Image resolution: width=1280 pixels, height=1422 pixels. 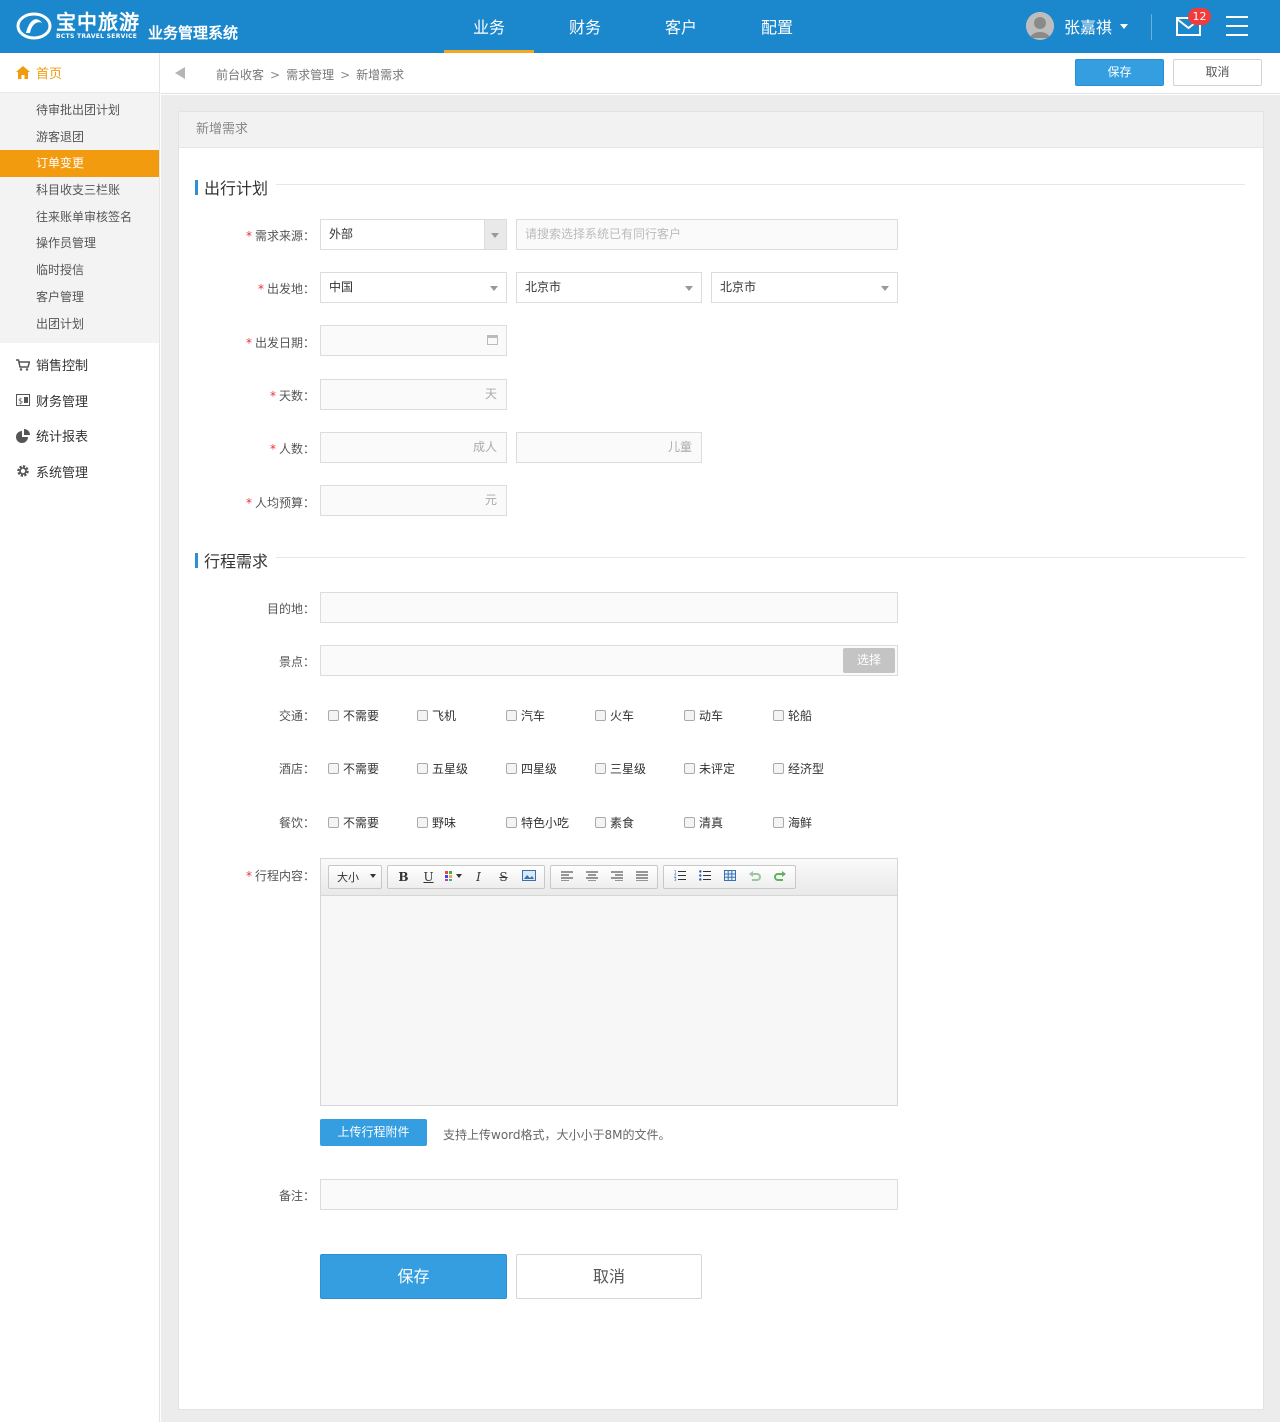 What do you see at coordinates (1237, 26) in the screenshot?
I see `menu-icon` at bounding box center [1237, 26].